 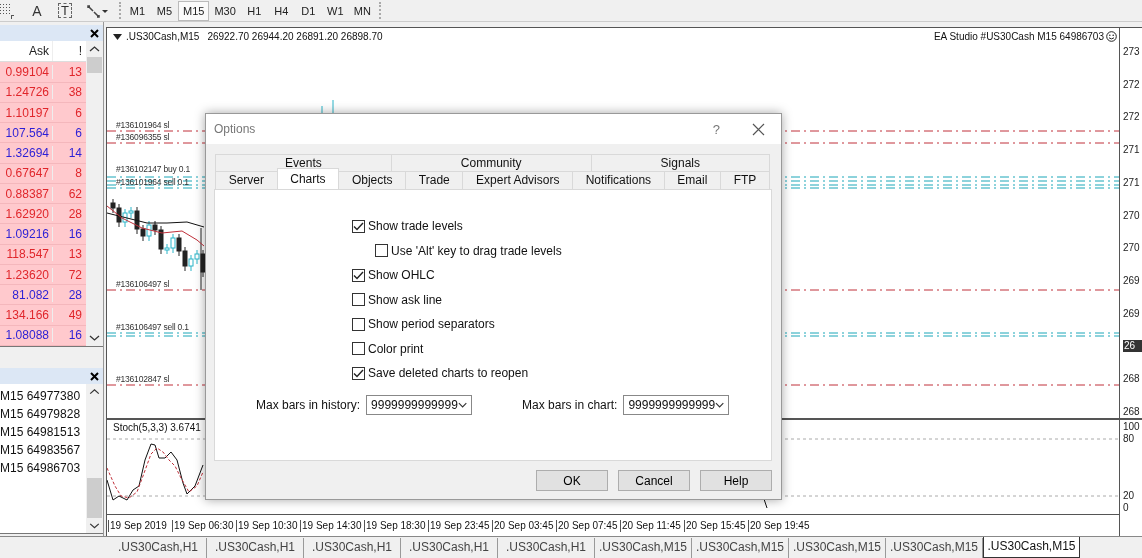 What do you see at coordinates (362, 10) in the screenshot?
I see `timeframe-button: MN` at bounding box center [362, 10].